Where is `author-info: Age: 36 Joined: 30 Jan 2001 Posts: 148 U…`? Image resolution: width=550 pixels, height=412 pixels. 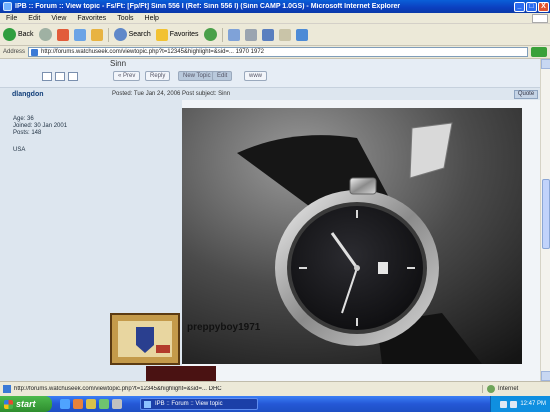 author-info: Age: 36 Joined: 30 Jan 2001 Posts: 148 U… is located at coordinates (40, 135).